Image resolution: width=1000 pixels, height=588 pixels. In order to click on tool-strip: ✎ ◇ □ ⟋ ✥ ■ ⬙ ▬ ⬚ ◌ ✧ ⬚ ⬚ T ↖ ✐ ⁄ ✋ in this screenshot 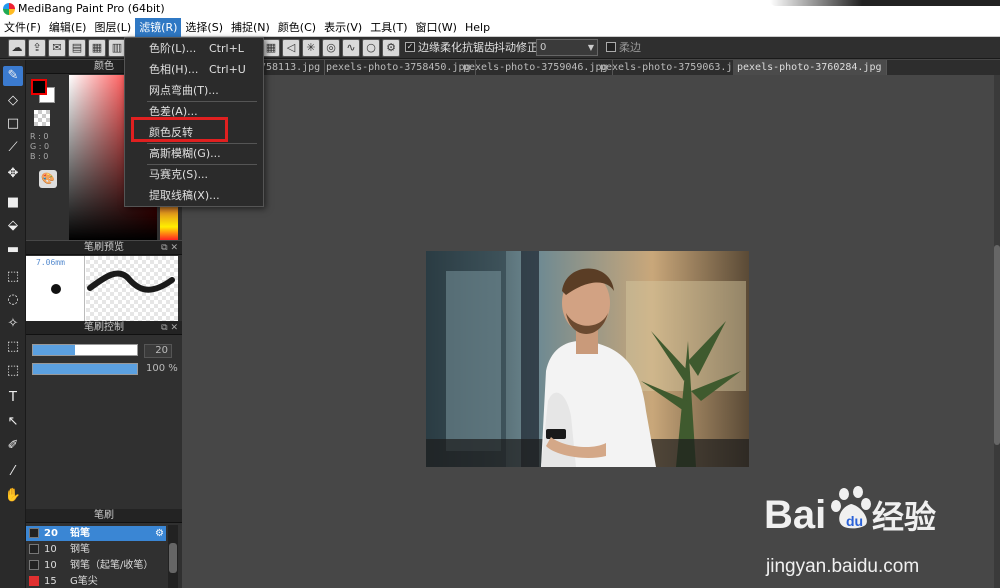, I will do `click(13, 324)`.